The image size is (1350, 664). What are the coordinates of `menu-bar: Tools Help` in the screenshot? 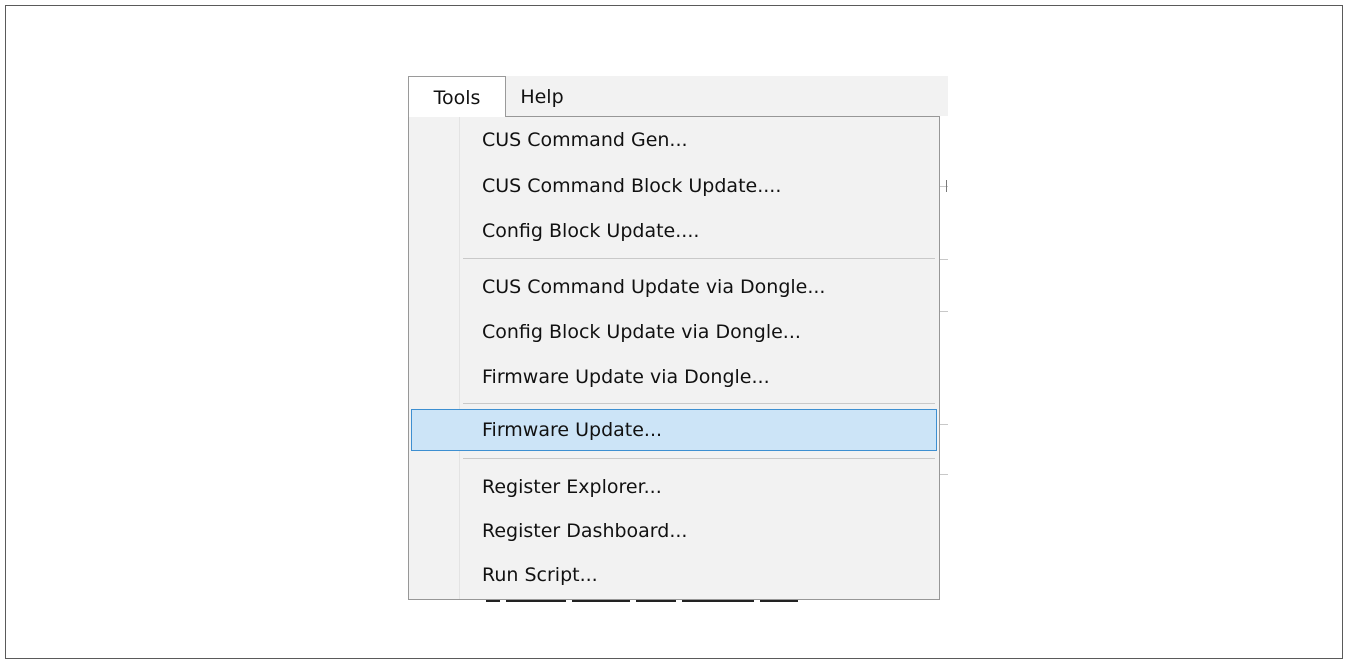 It's located at (678, 96).